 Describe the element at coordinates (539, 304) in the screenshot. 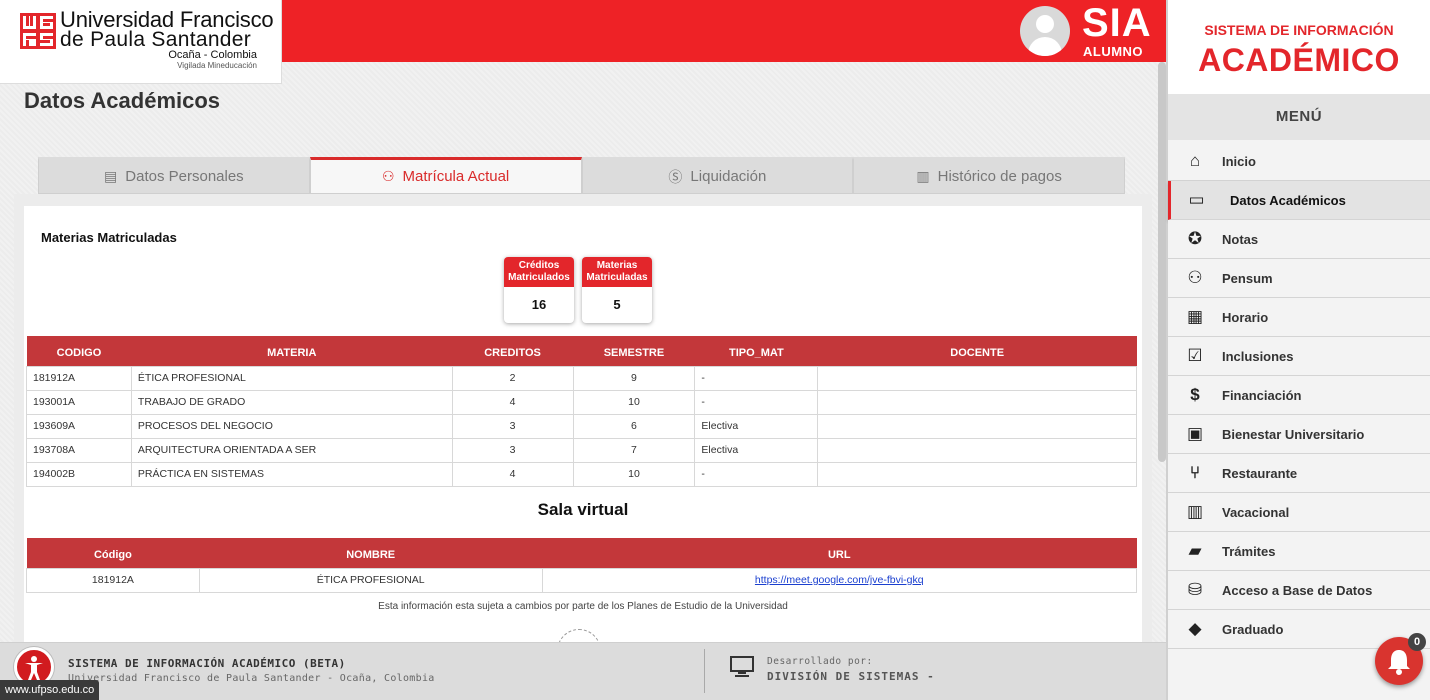

I see `stat-value: 16` at that location.